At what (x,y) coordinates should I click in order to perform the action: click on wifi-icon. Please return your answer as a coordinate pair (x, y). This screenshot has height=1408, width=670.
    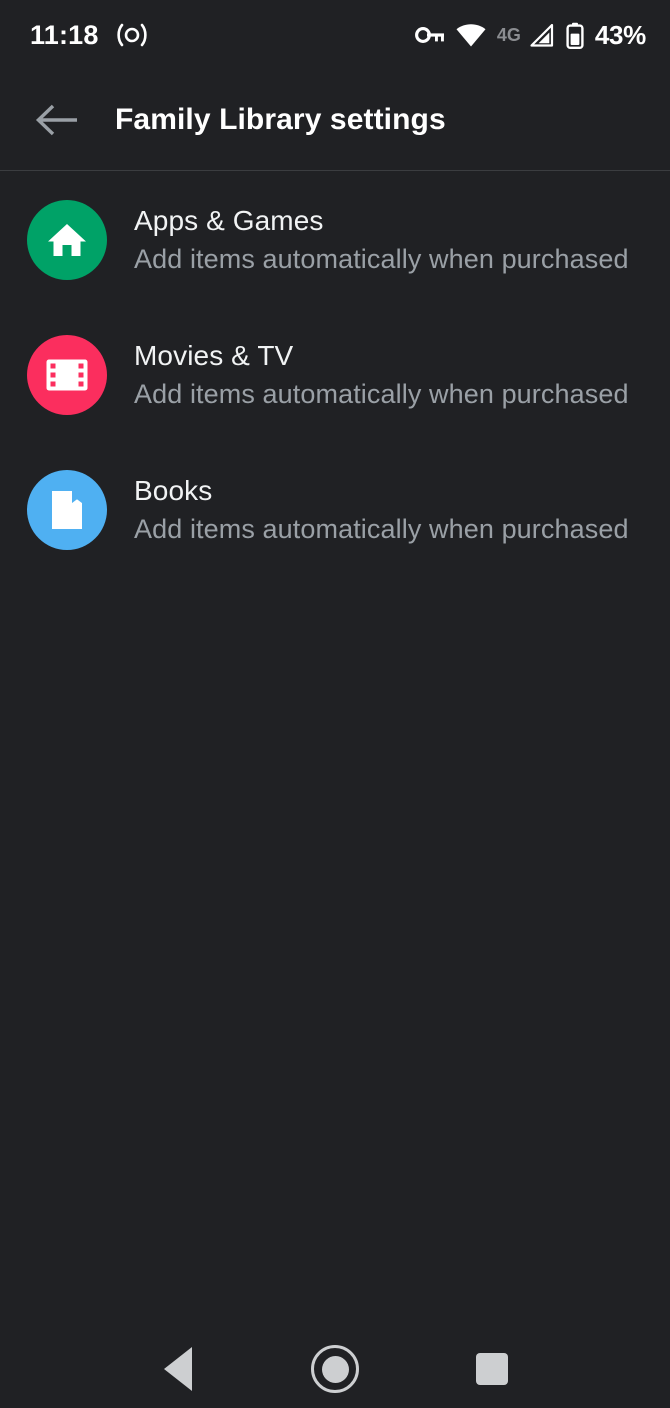
    Looking at the image, I should click on (471, 35).